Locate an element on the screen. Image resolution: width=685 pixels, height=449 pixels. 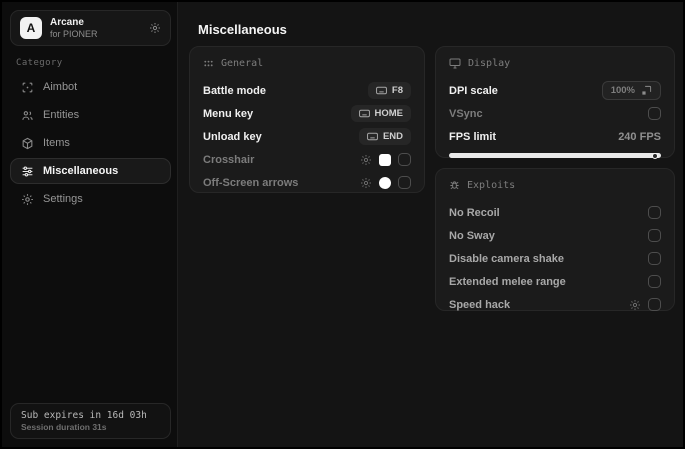
general-panel-title: General is located at coordinates (242, 63).